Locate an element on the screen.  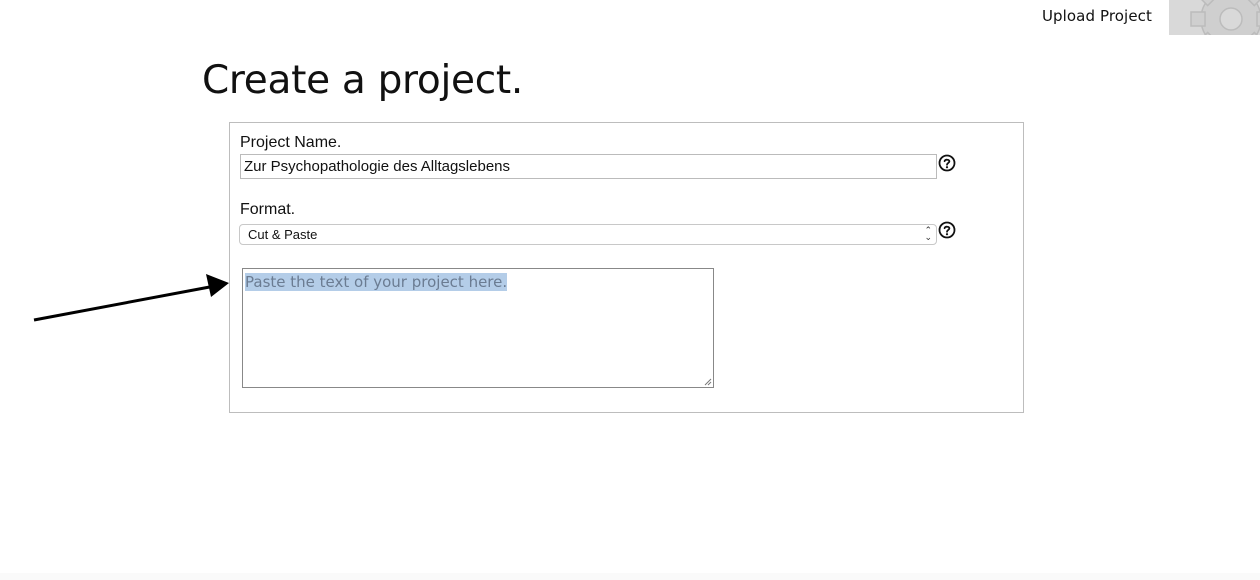
format-label: Format. is located at coordinates (268, 209).